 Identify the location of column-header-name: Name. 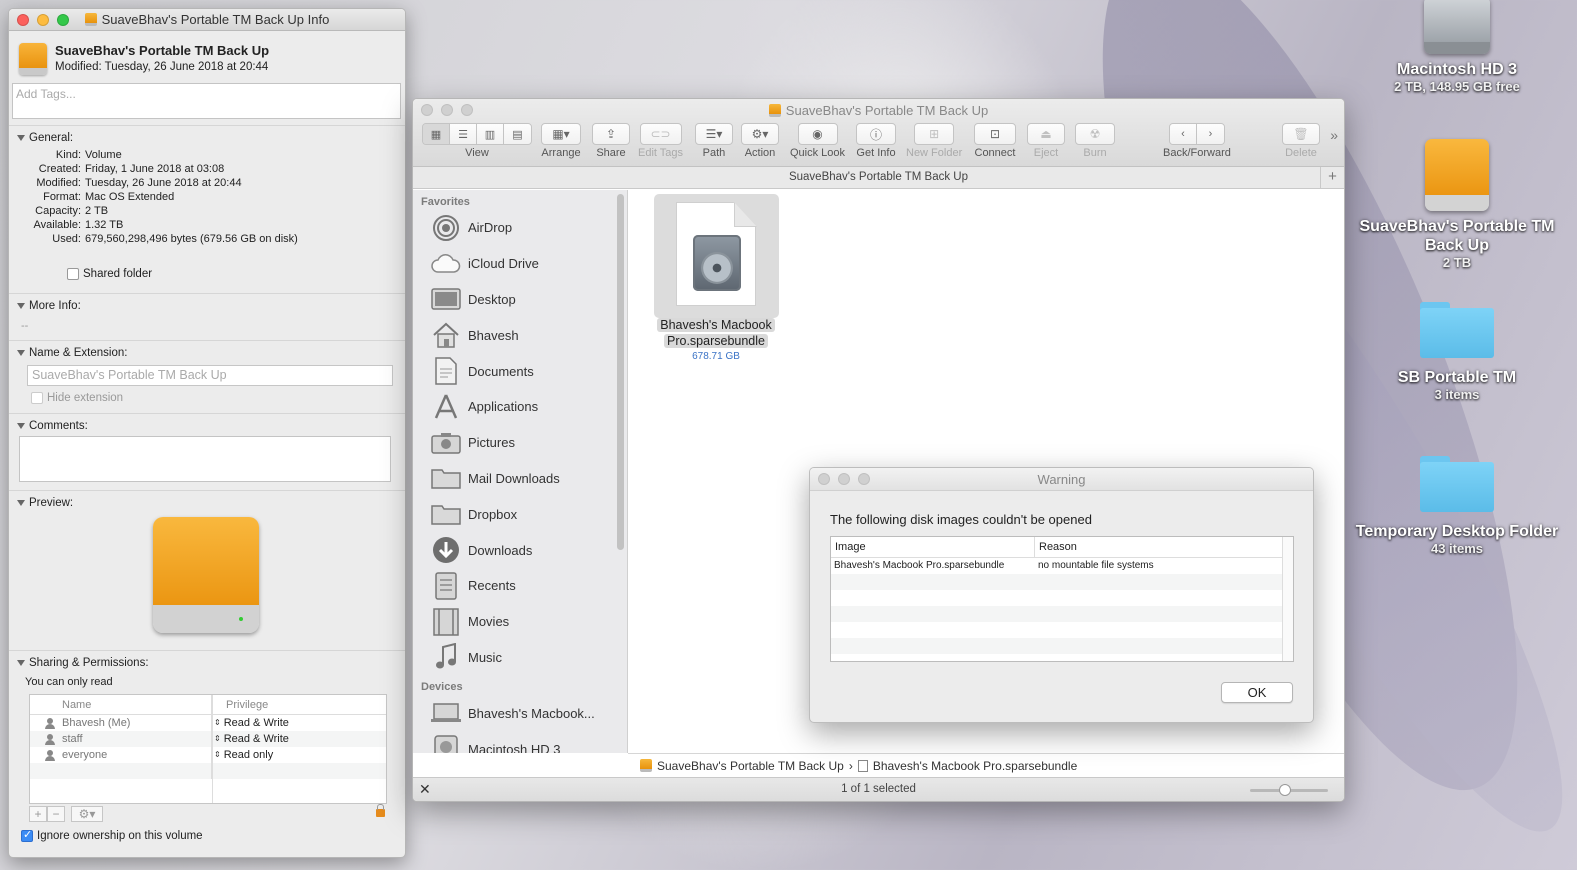
(121, 705).